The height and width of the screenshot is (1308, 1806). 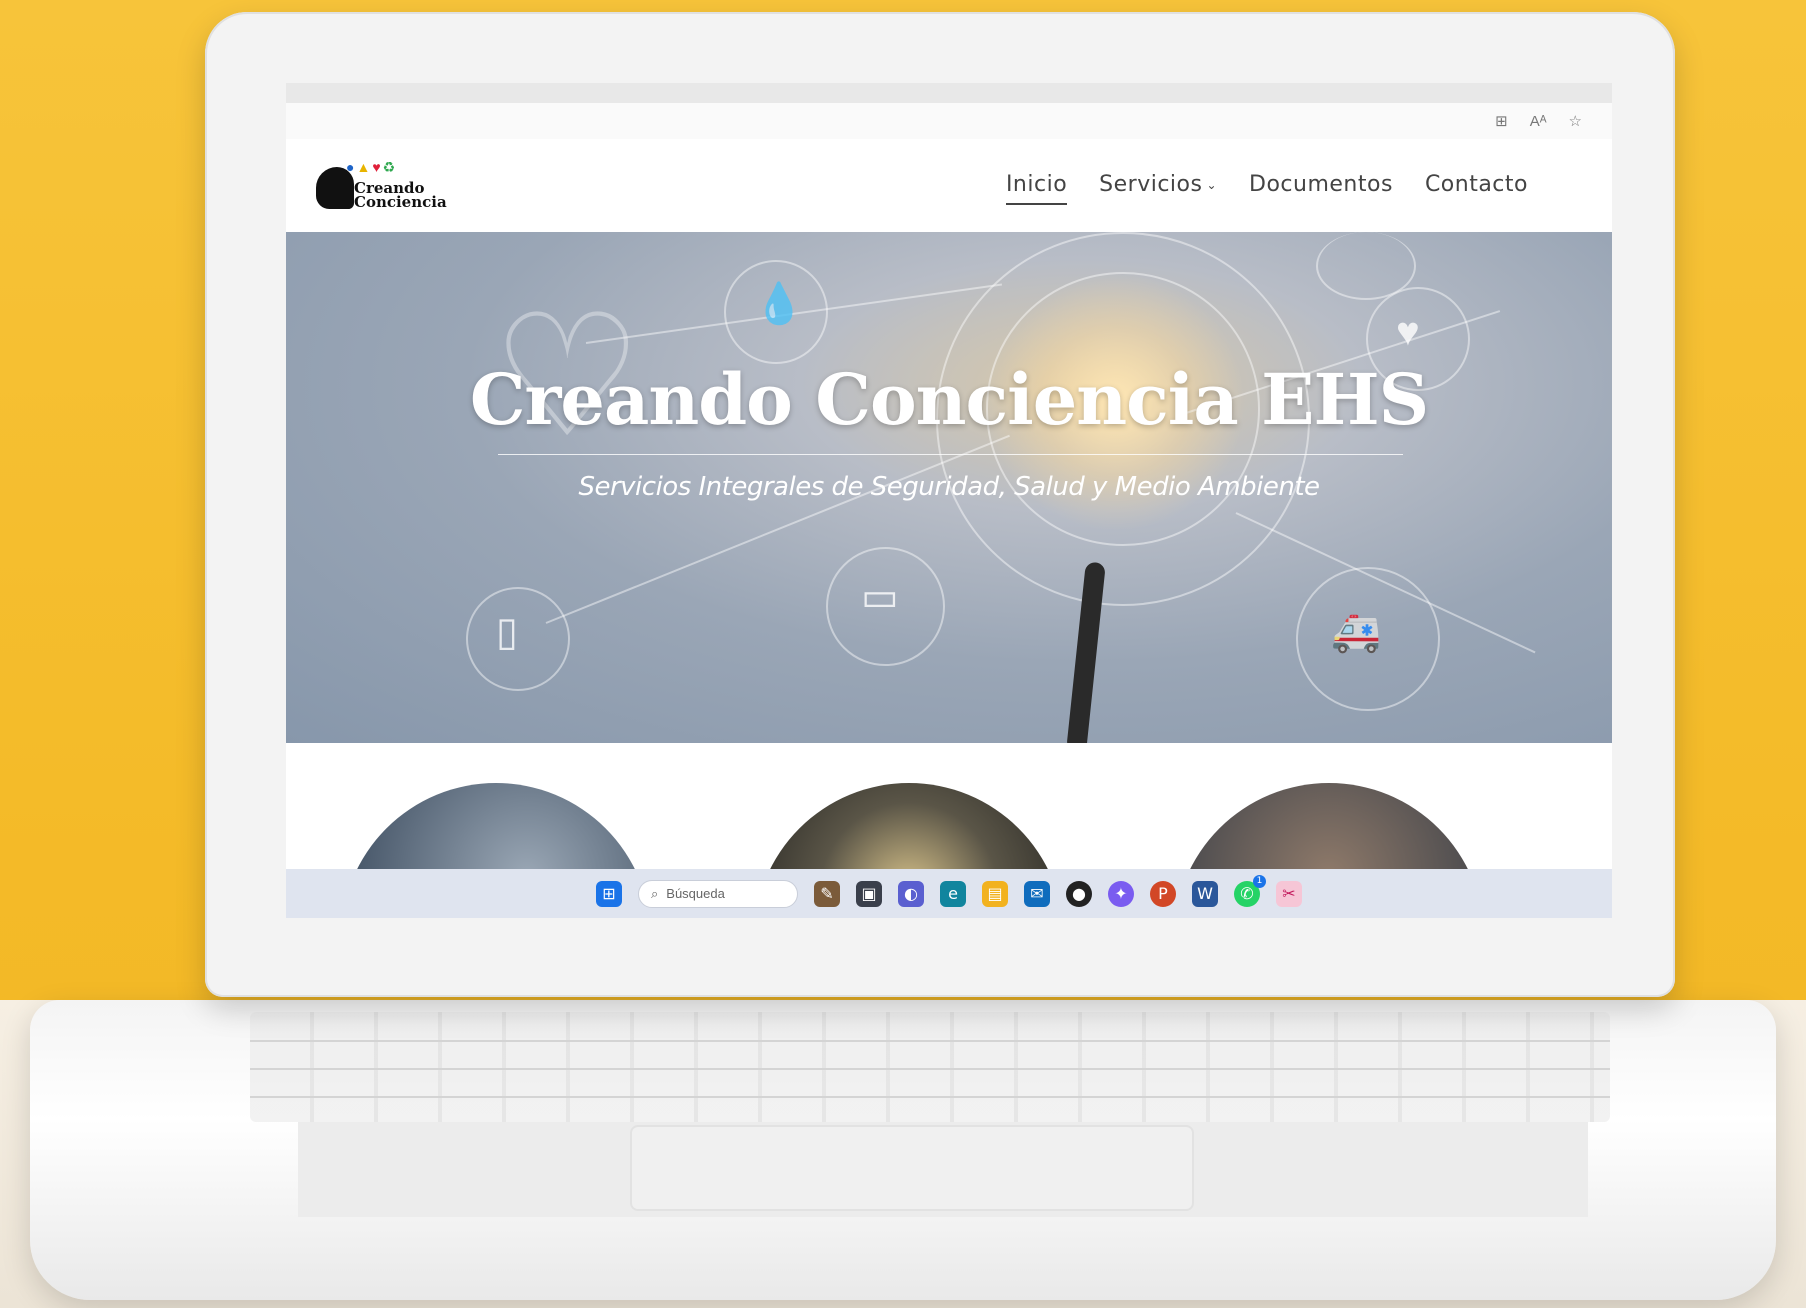 What do you see at coordinates (1037, 893) in the screenshot?
I see `mail-icon: ✉` at bounding box center [1037, 893].